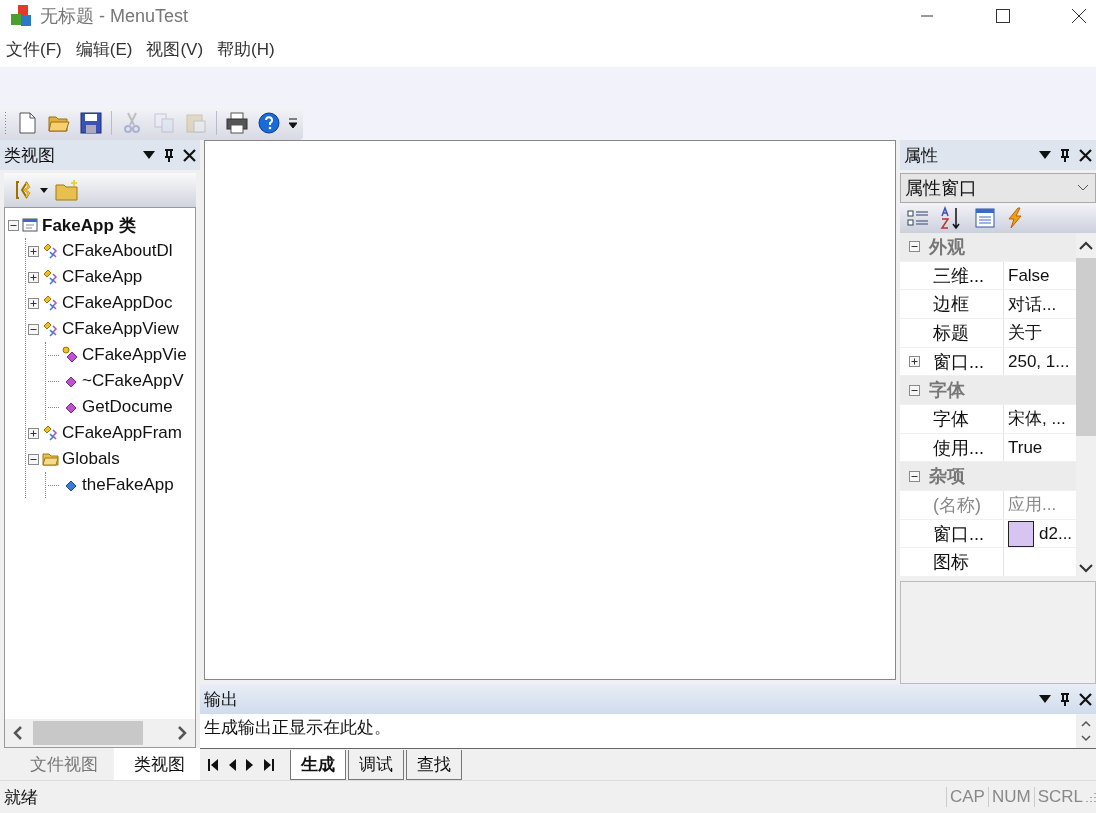  I want to click on tab: 查找, so click(434, 764).